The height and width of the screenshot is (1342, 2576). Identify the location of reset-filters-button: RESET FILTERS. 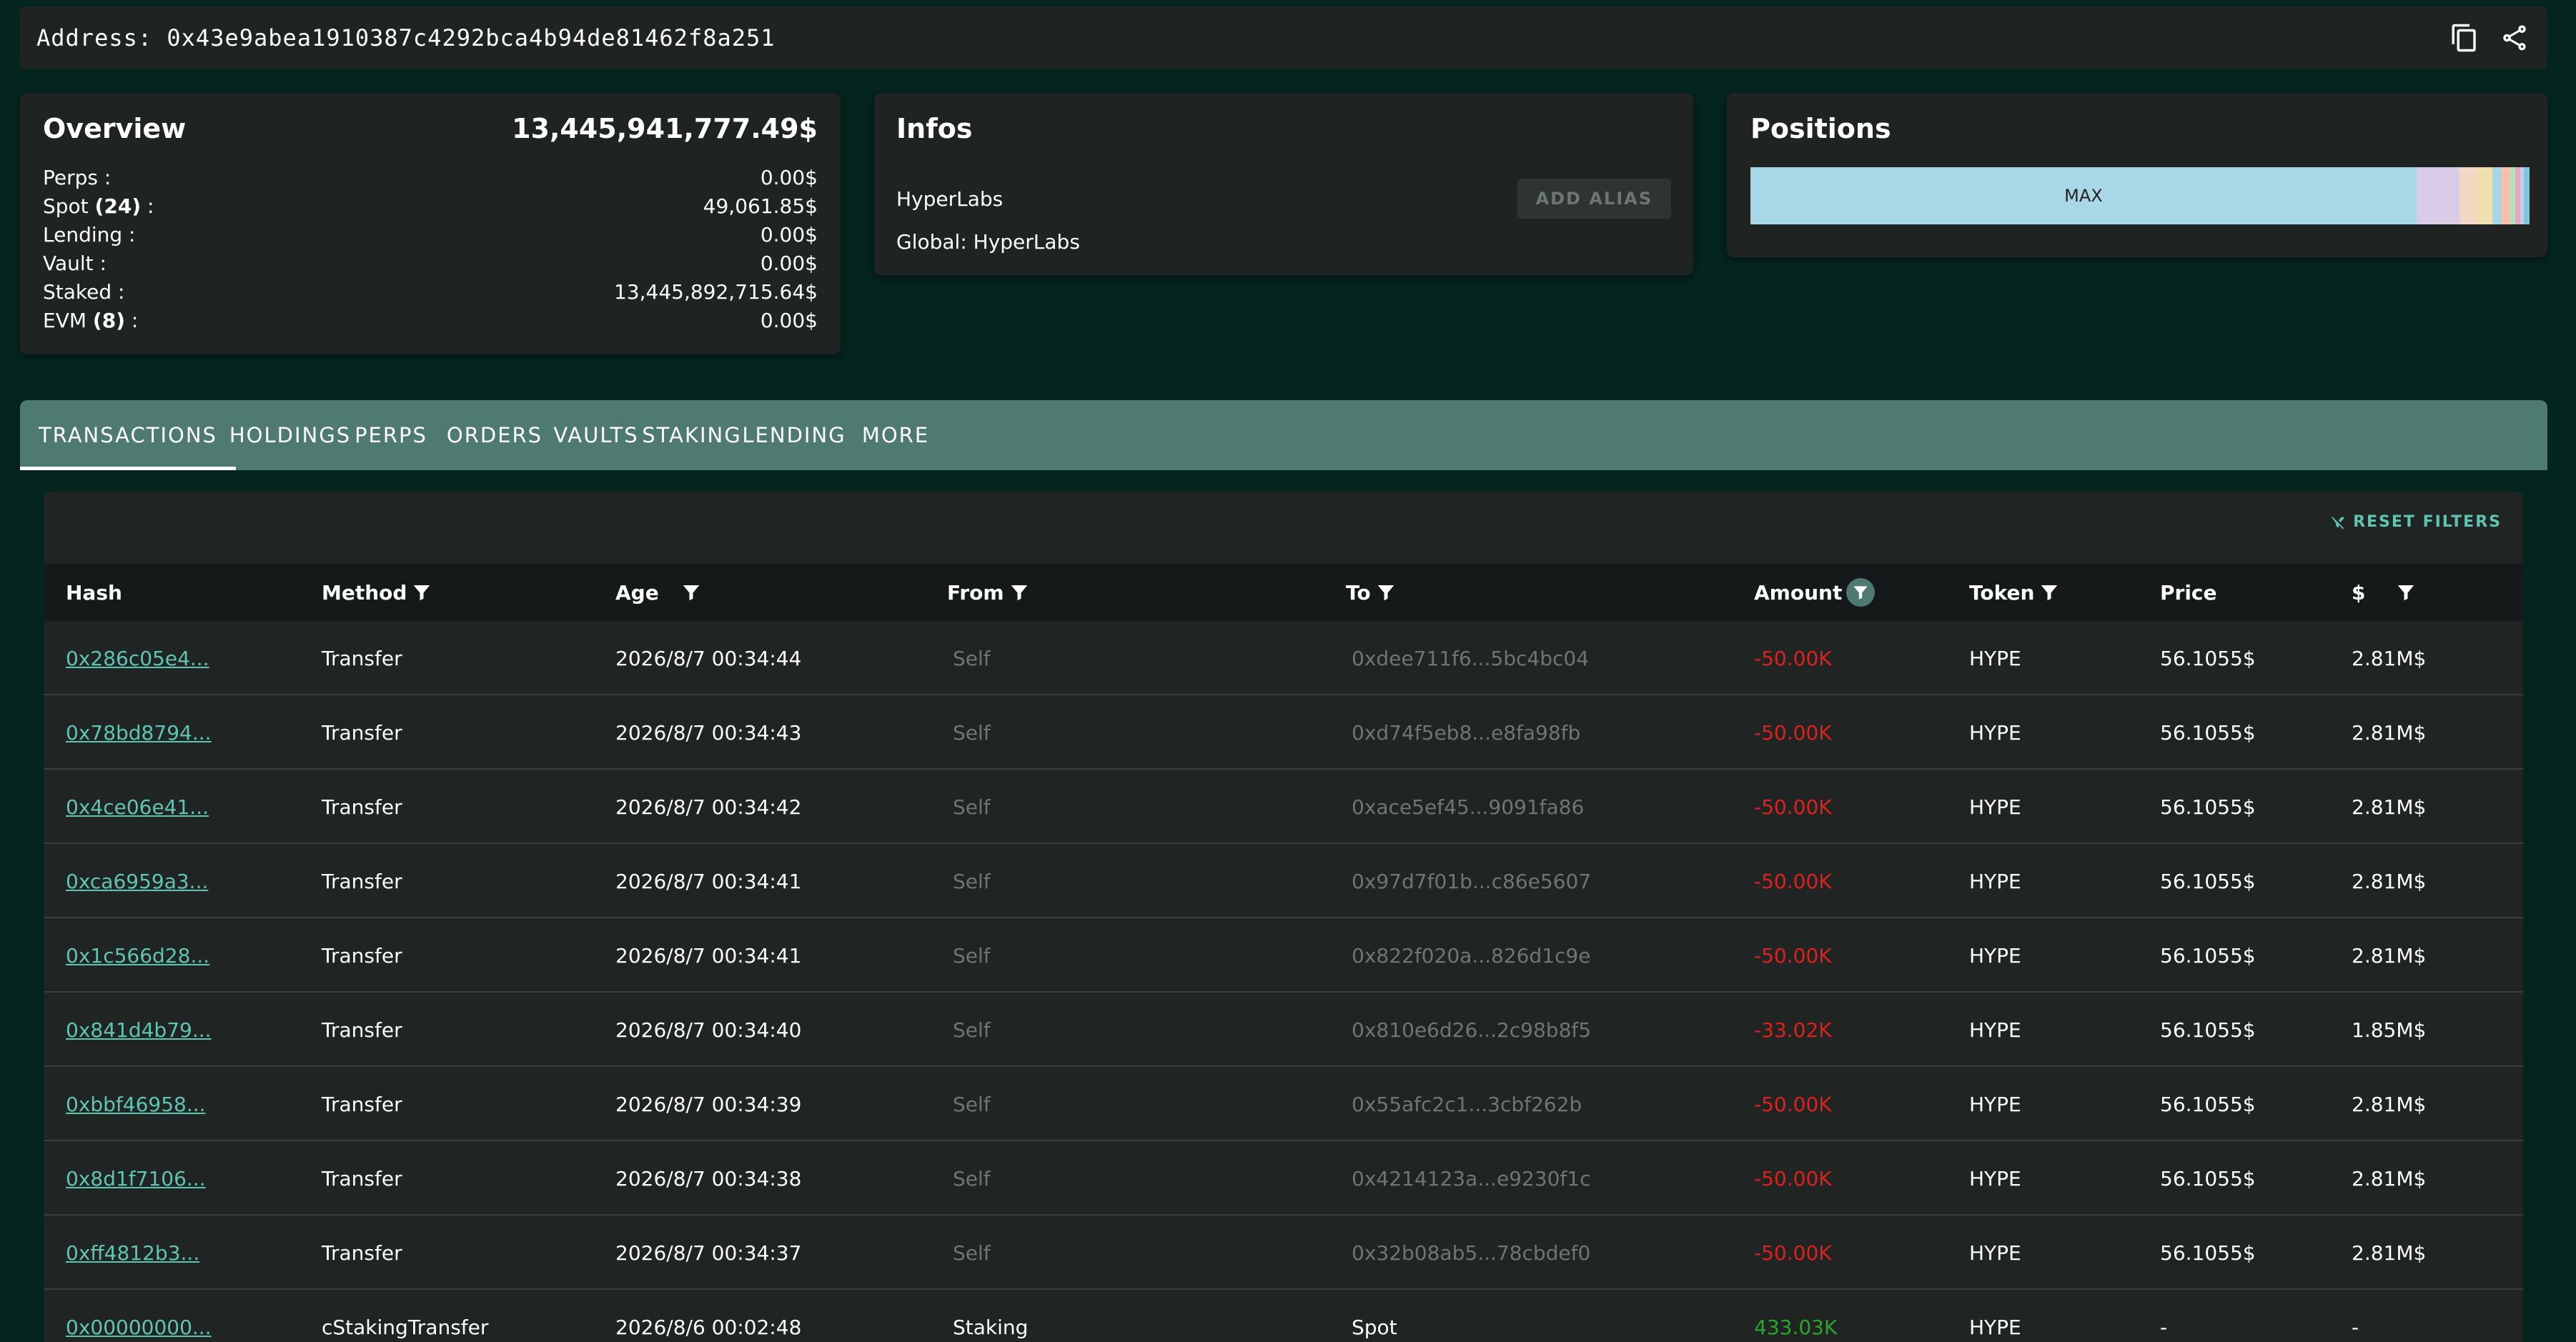
(2416, 522).